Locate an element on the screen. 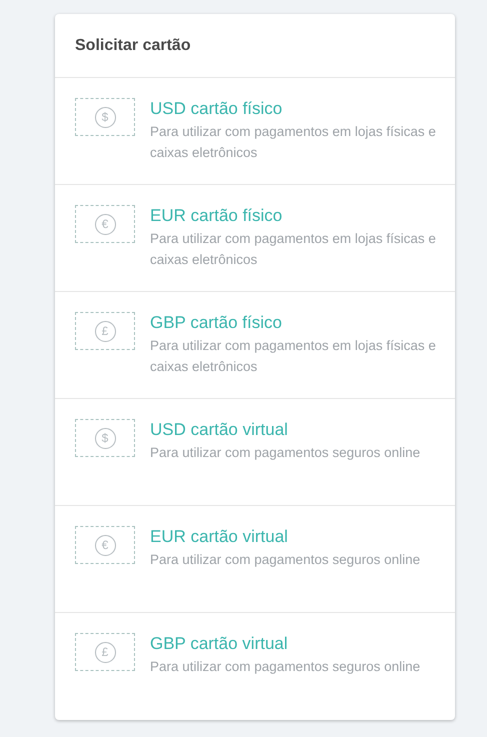  option-title: EUR cartão físico is located at coordinates (217, 216).